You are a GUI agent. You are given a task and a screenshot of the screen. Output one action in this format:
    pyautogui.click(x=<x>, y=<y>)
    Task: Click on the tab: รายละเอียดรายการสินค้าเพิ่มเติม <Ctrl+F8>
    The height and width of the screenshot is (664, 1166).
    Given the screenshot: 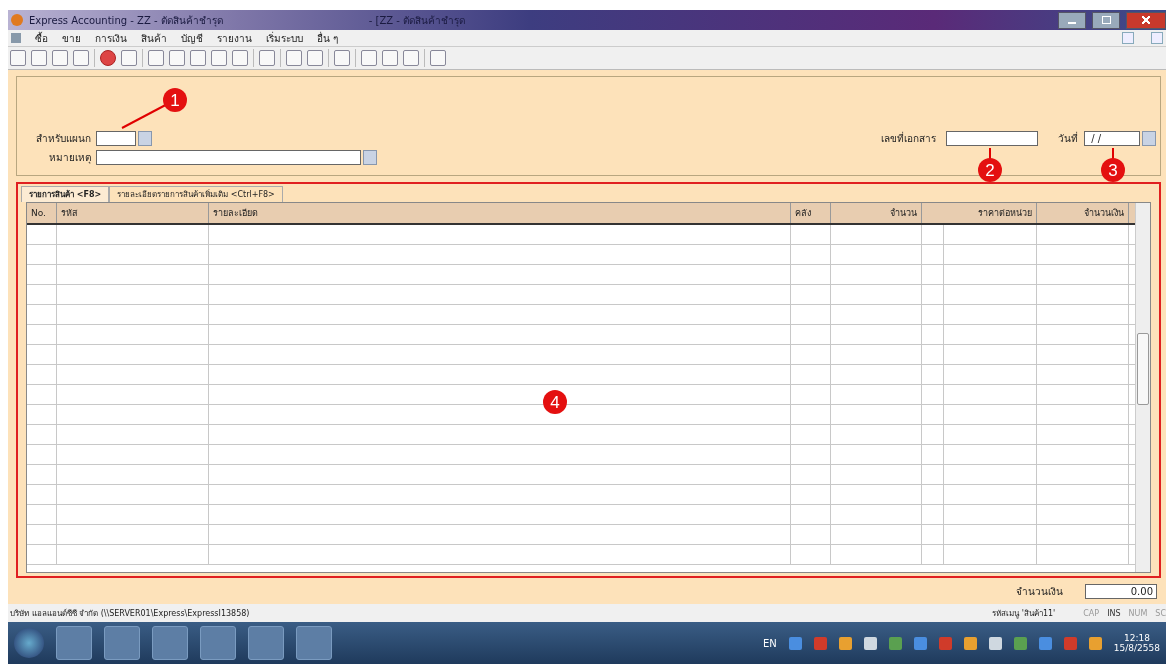 What is the action you would take?
    pyautogui.click(x=196, y=194)
    